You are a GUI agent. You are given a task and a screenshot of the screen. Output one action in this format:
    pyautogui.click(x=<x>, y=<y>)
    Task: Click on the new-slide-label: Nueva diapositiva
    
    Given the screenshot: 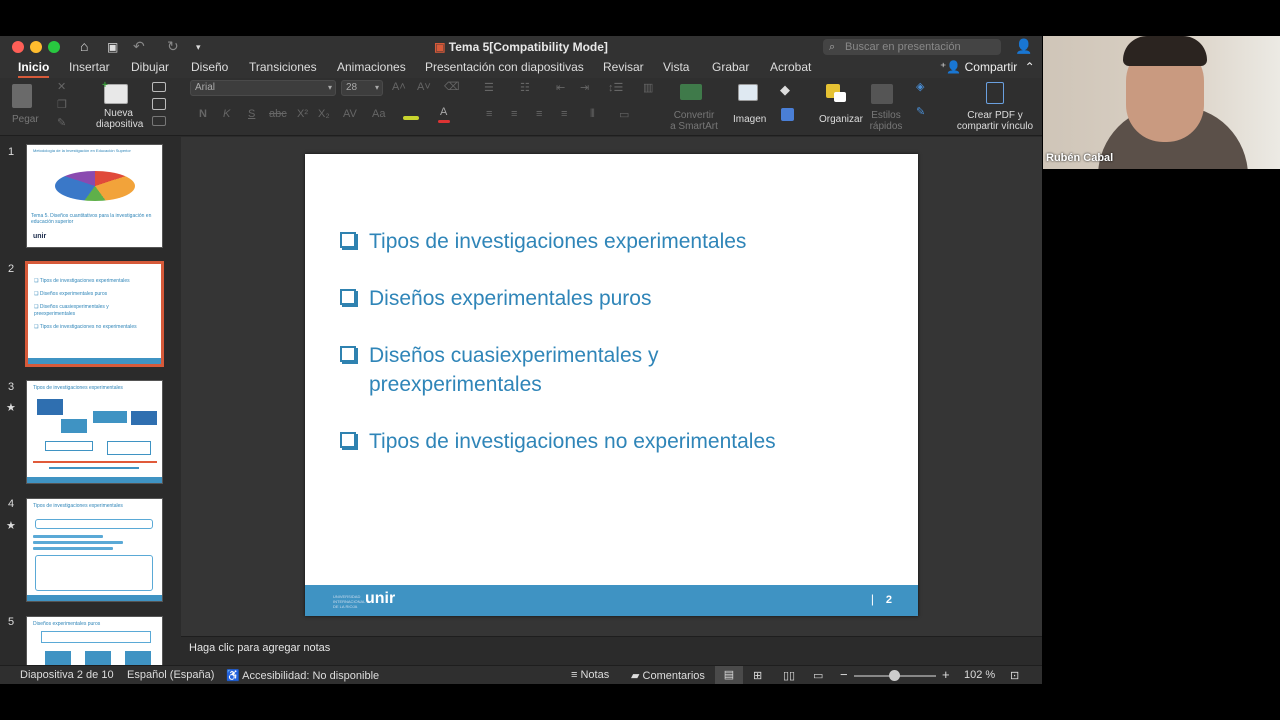 What is the action you would take?
    pyautogui.click(x=119, y=119)
    